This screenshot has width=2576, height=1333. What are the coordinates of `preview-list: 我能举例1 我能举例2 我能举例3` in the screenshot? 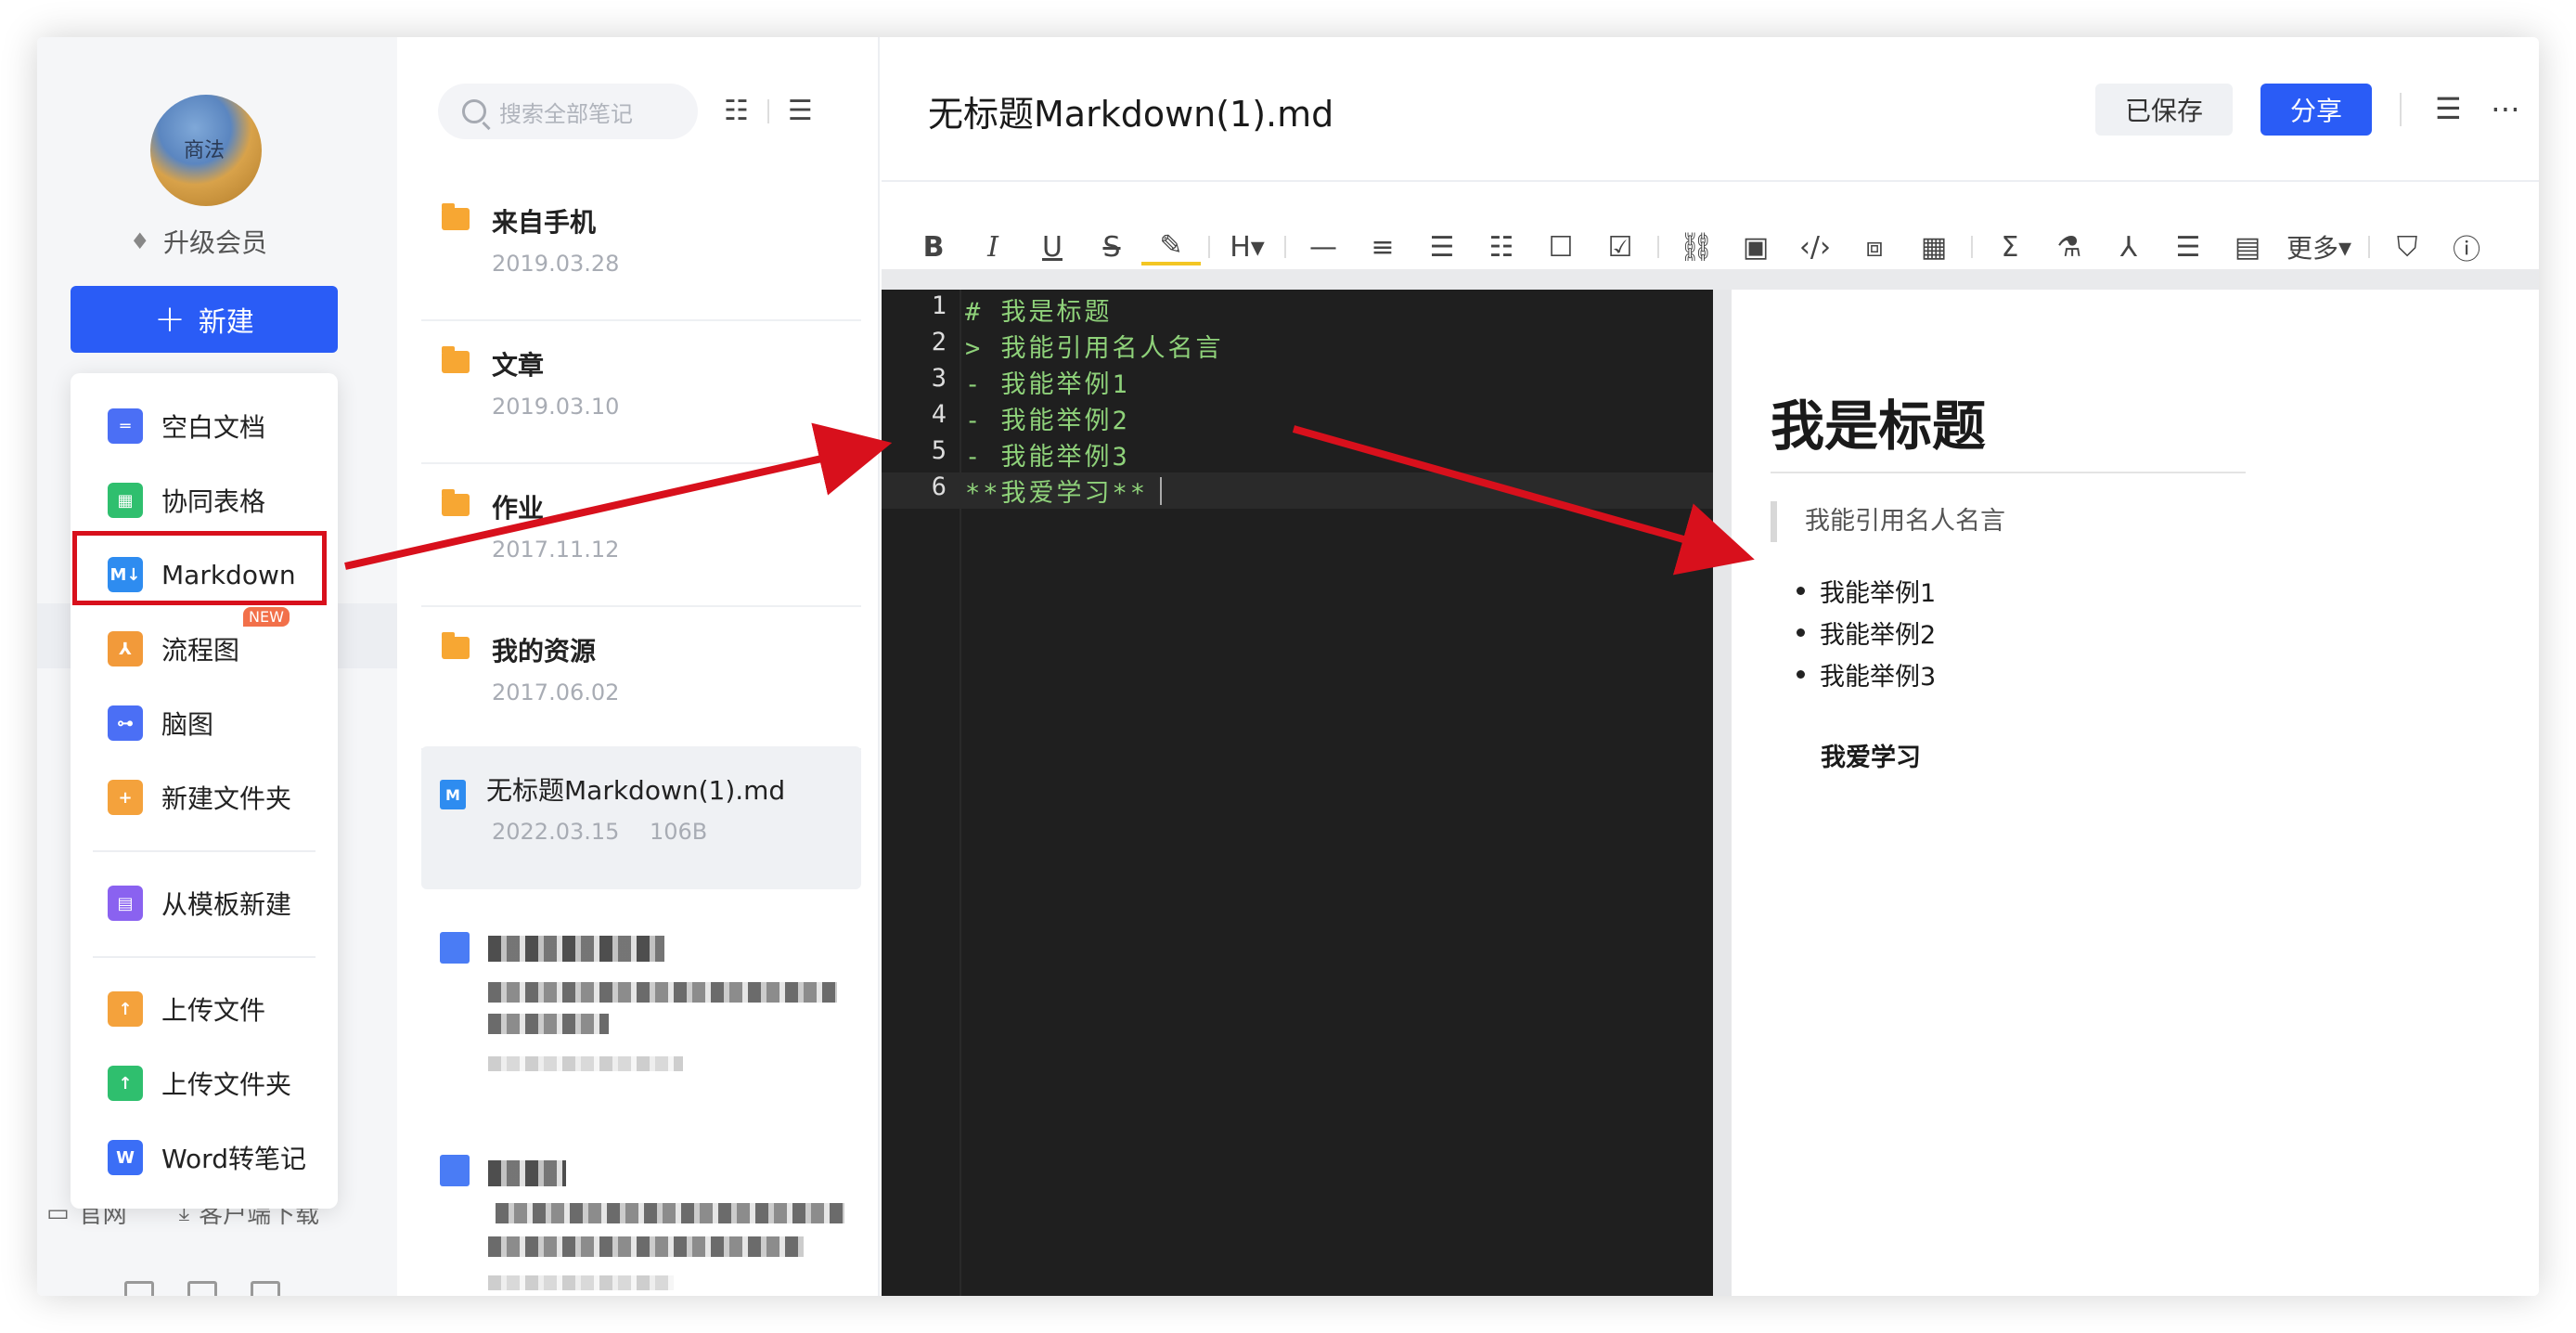 It's located at (1866, 633).